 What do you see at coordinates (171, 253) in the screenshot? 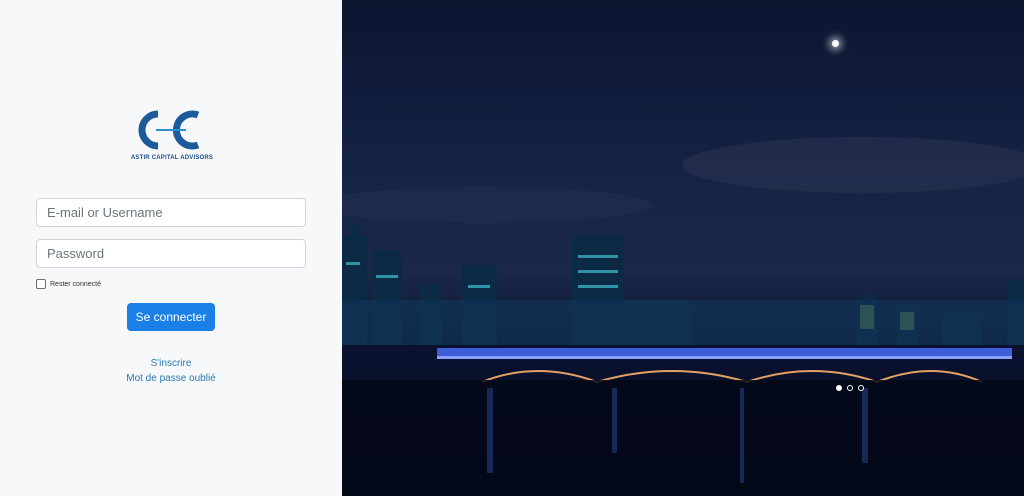
I see `password-input` at bounding box center [171, 253].